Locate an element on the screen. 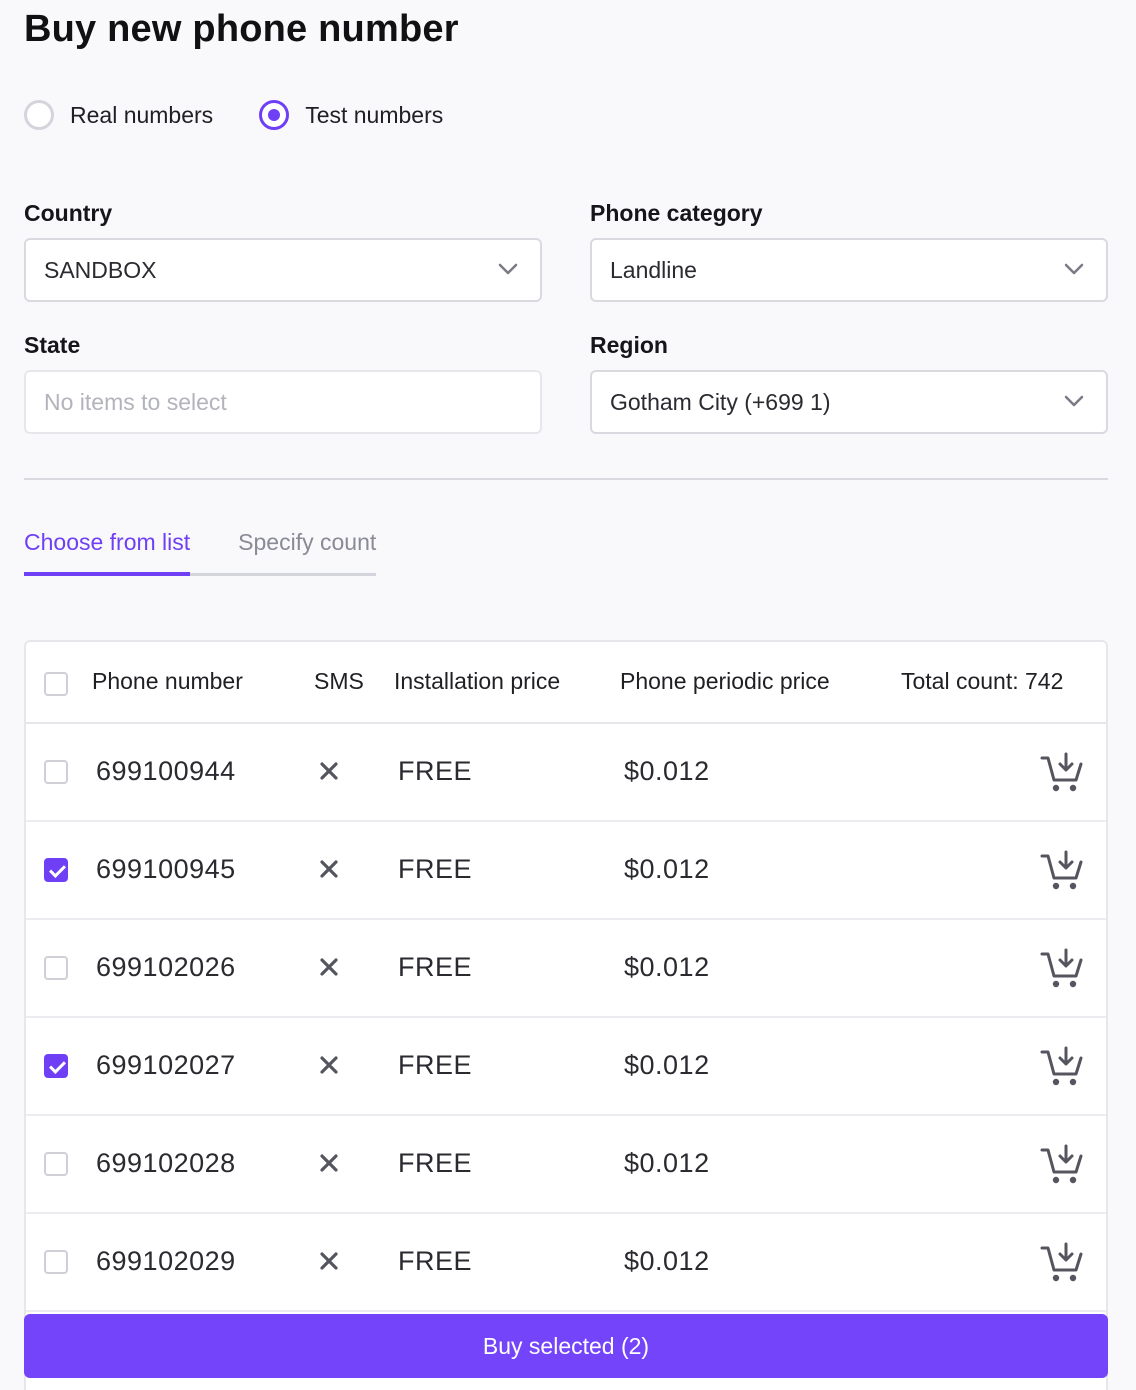  phone-number-cell: 699102029 is located at coordinates (166, 1261).